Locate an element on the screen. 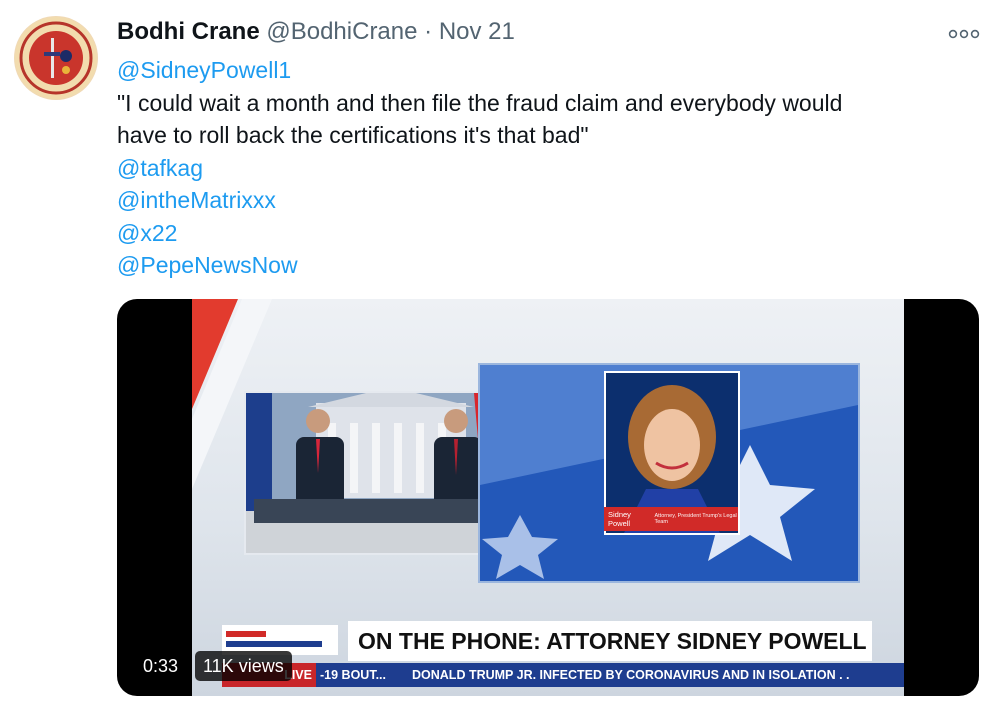  video-views-badge: 11K views is located at coordinates (243, 666).